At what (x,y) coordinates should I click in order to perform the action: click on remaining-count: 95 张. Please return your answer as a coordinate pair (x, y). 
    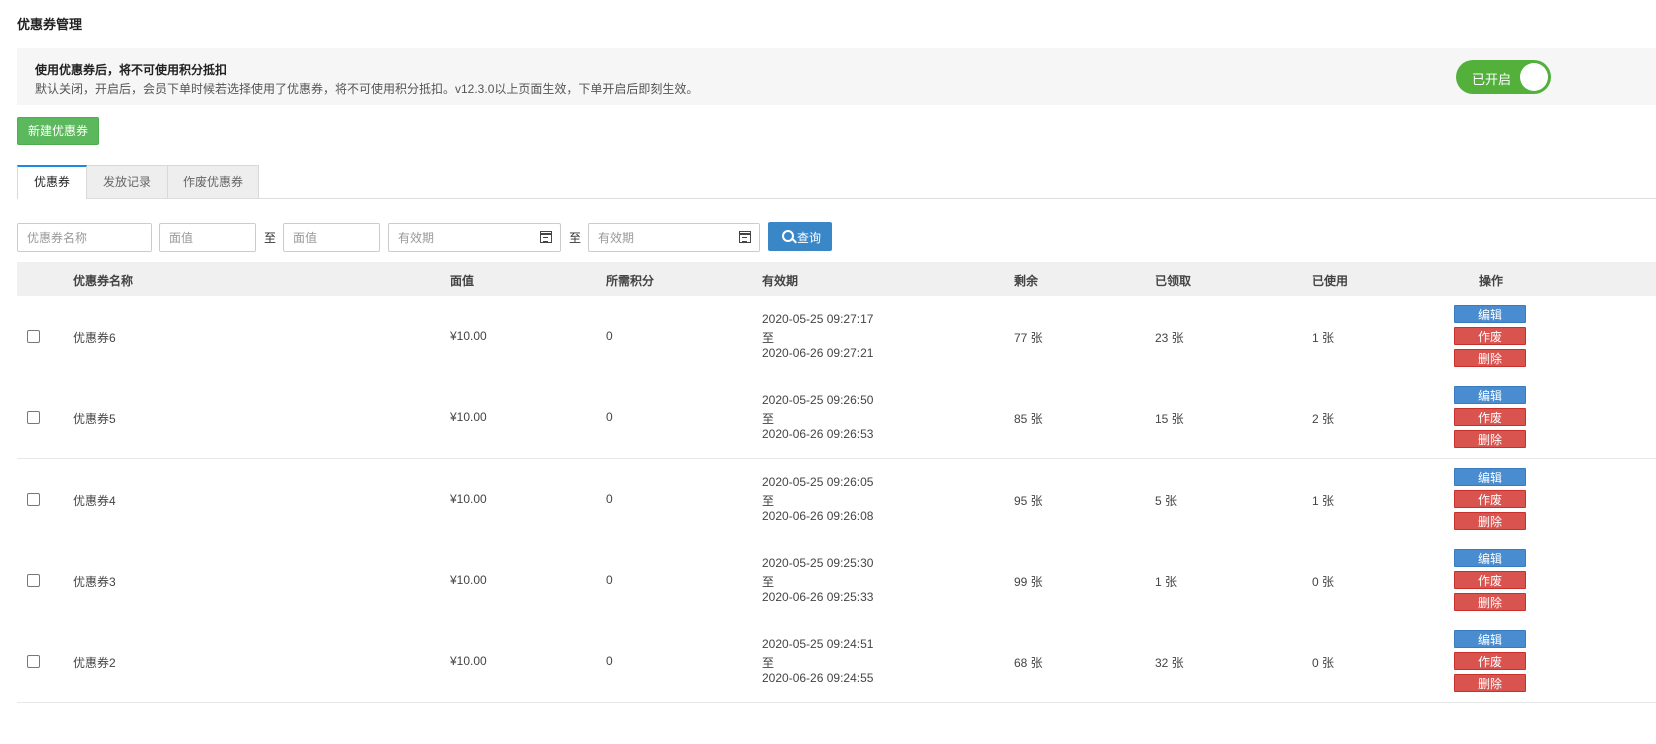
    Looking at the image, I should click on (1028, 501).